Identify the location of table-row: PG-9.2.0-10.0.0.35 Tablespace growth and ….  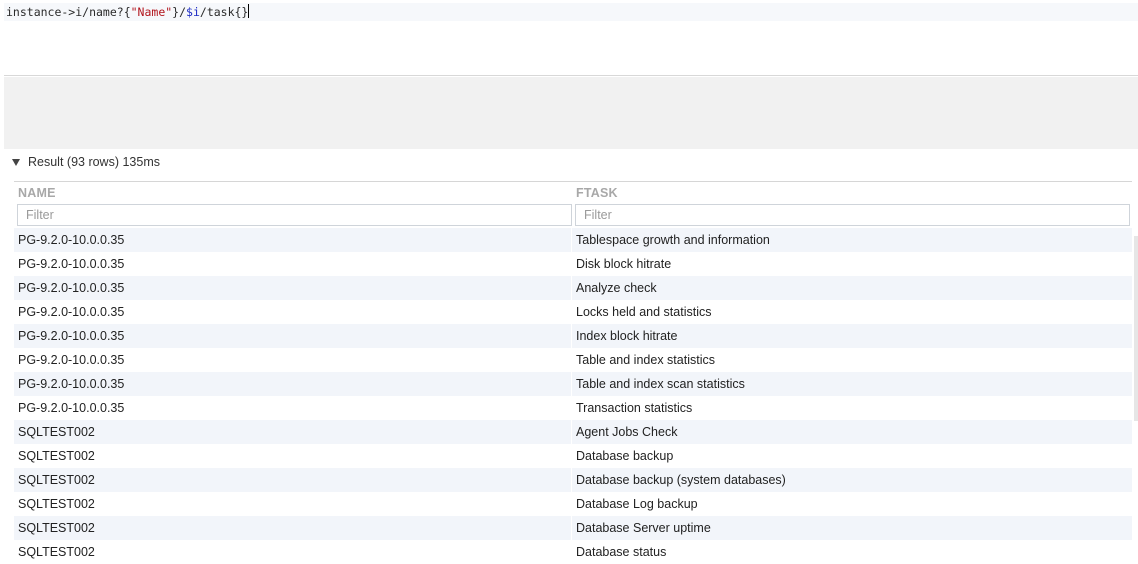
(573, 240).